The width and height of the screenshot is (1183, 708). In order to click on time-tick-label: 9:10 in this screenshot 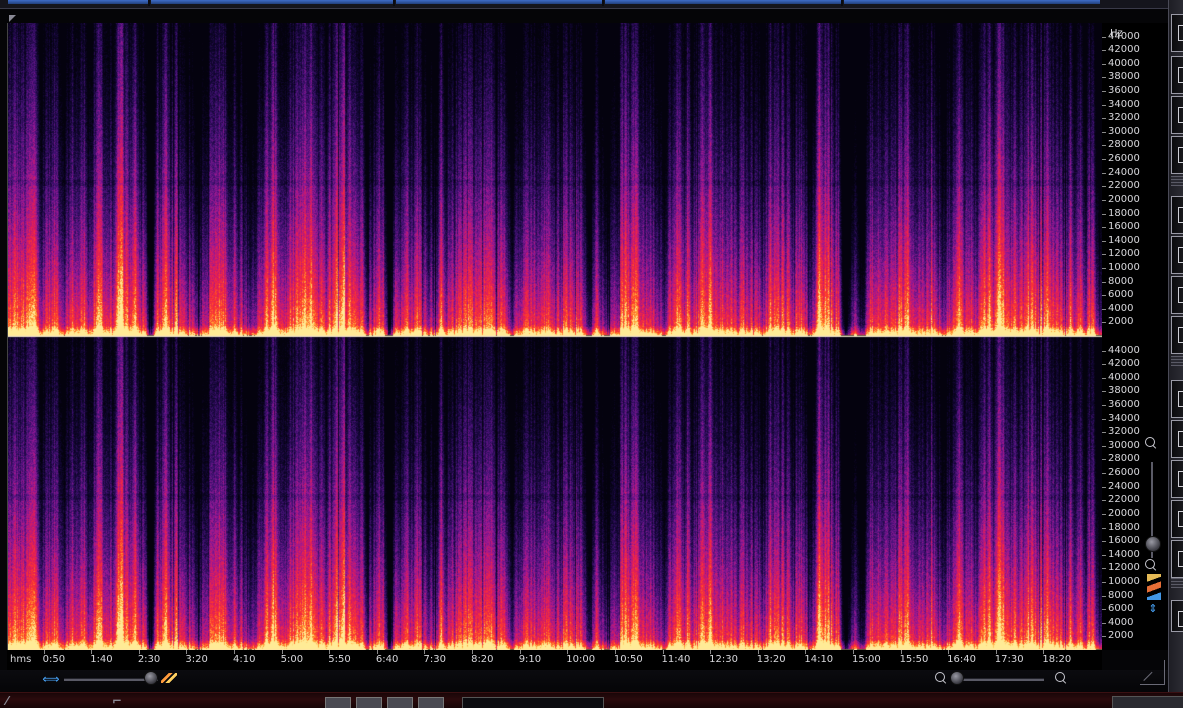, I will do `click(530, 657)`.